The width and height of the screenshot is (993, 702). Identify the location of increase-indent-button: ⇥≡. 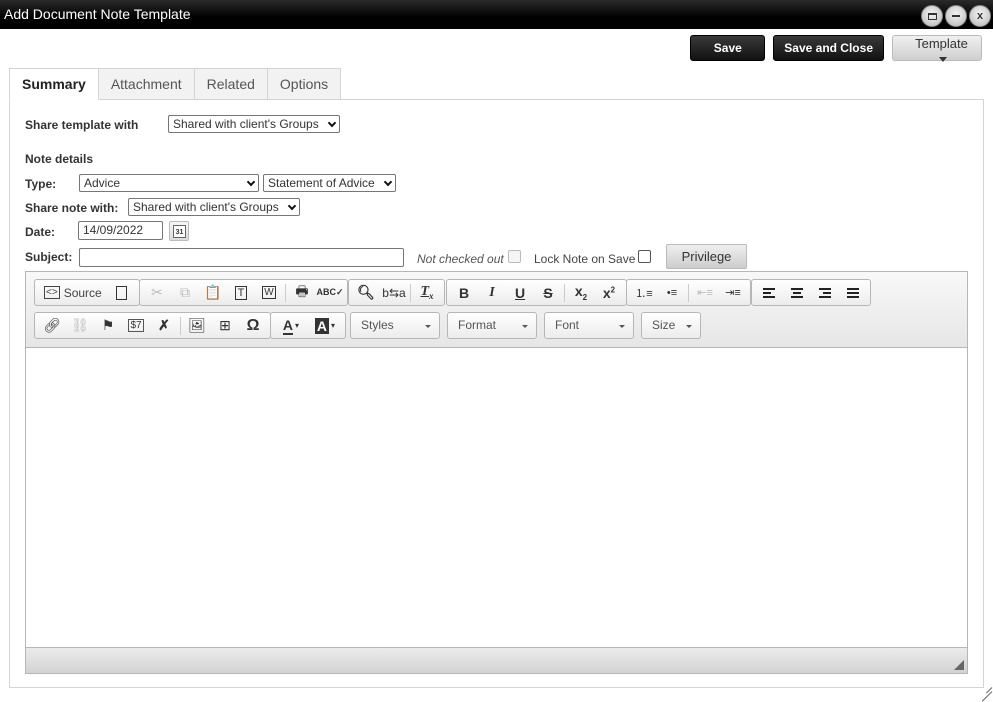
(733, 292).